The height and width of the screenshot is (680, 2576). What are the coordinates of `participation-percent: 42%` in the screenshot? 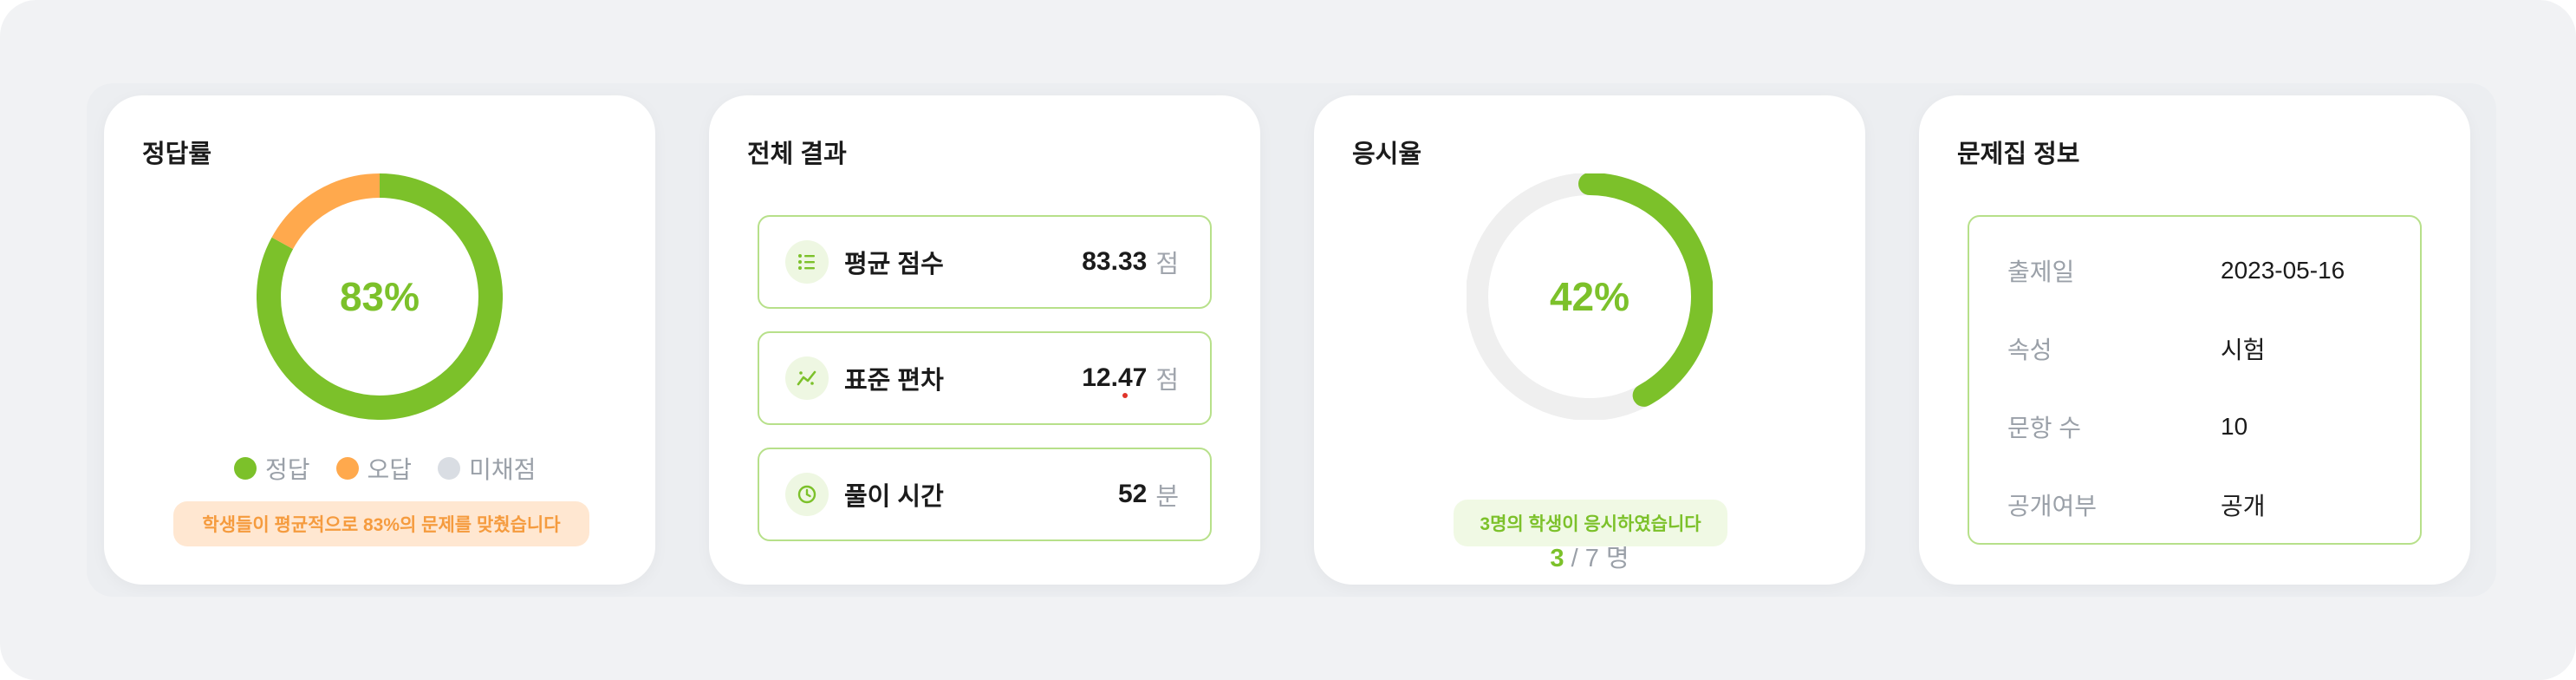 It's located at (1589, 296).